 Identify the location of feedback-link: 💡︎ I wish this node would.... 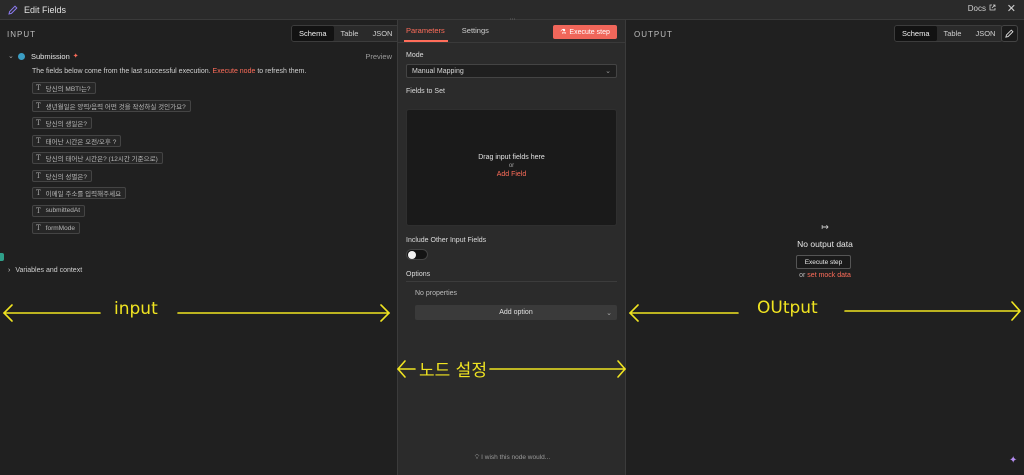
(512, 458).